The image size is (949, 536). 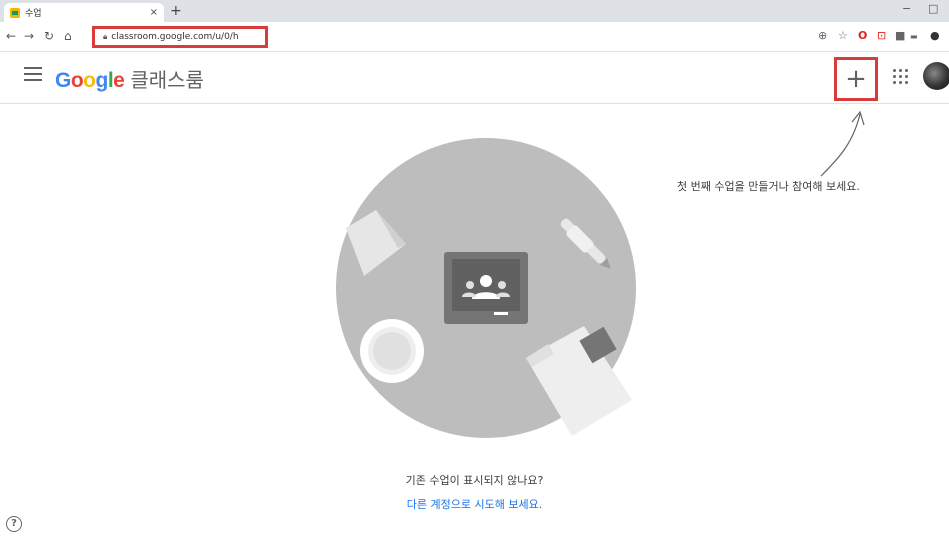 I want to click on new-tab-button: +, so click(x=176, y=11).